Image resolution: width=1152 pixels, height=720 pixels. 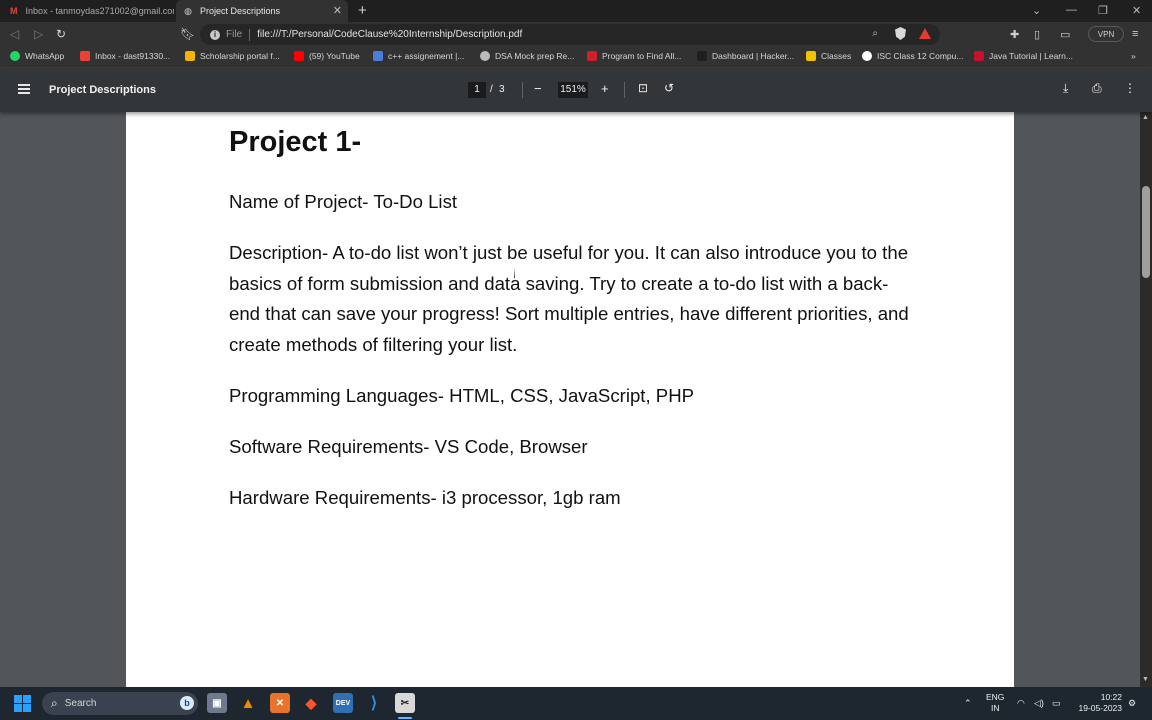 I want to click on bookmark-classes: Classes, so click(x=828, y=56).